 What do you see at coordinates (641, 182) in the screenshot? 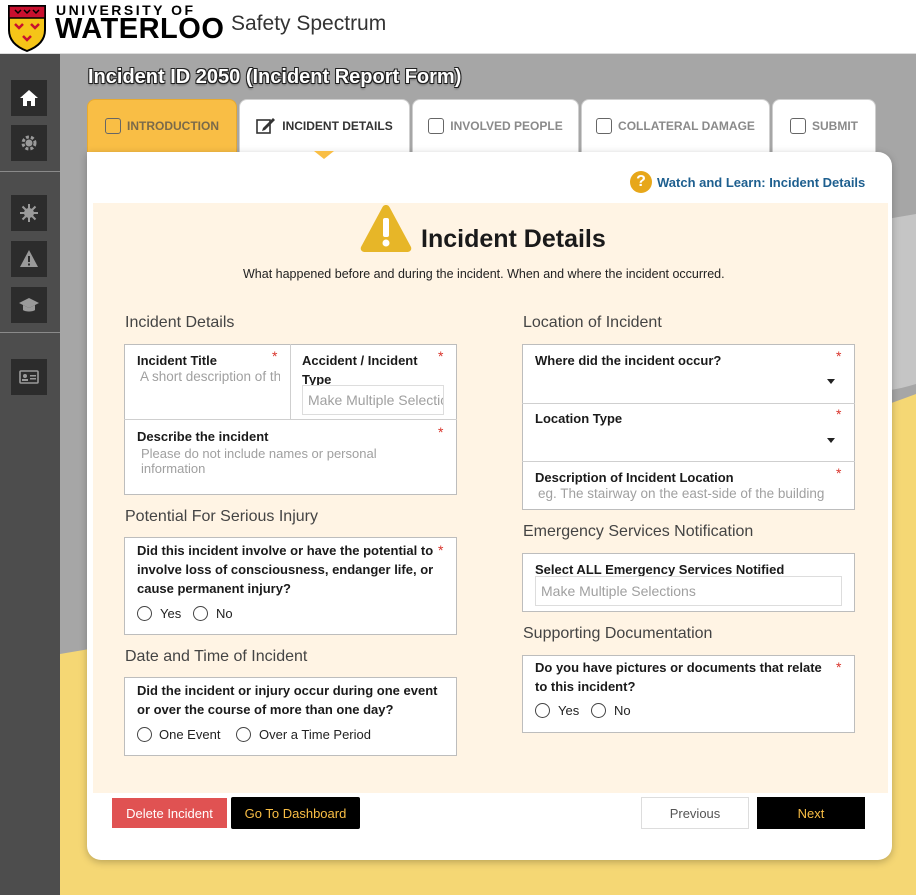
I see `question-icon: ?` at bounding box center [641, 182].